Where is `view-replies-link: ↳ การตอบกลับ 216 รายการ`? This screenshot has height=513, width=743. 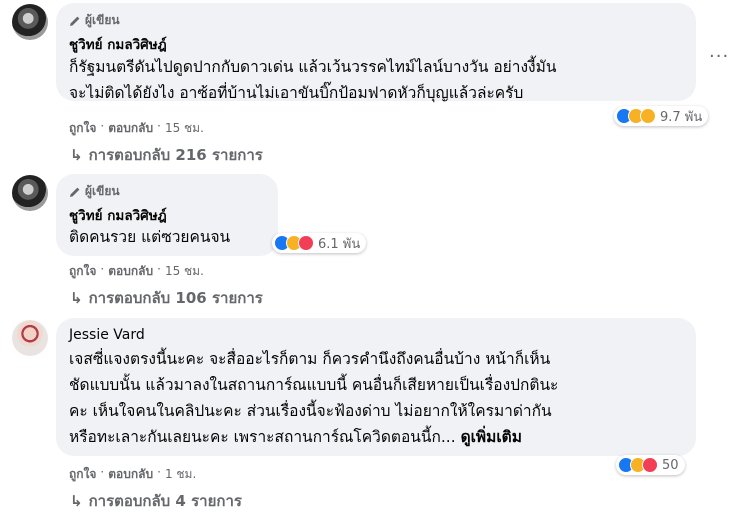 view-replies-link: ↳ การตอบกลับ 216 รายการ is located at coordinates (166, 155).